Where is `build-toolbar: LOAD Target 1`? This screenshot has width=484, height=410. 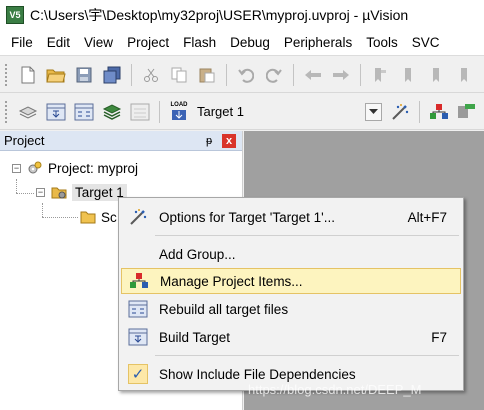 build-toolbar: LOAD Target 1 is located at coordinates (242, 112).